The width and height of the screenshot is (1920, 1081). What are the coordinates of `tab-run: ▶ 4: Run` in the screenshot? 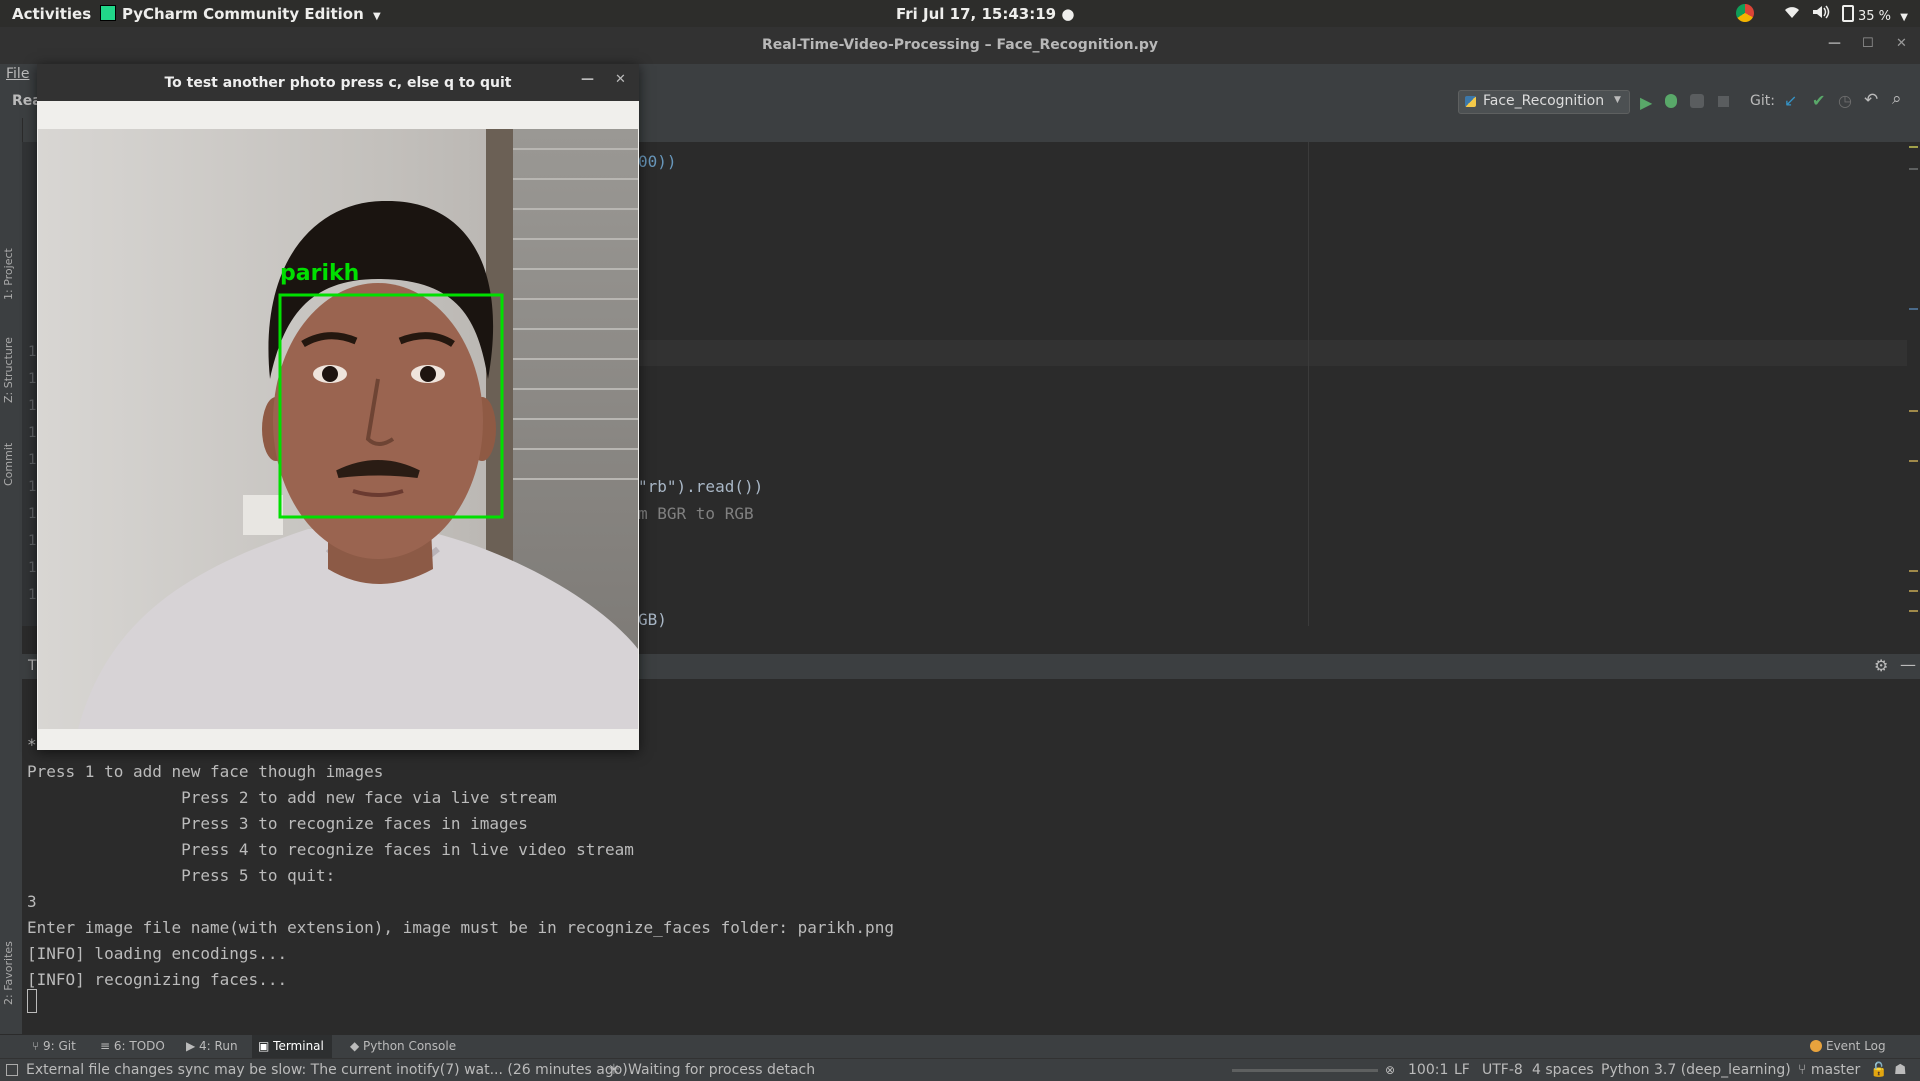 It's located at (212, 1046).